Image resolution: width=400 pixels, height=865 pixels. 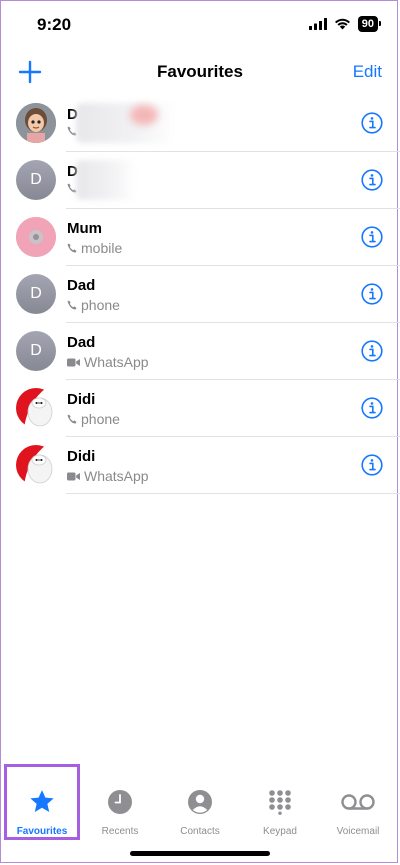 What do you see at coordinates (144, 115) in the screenshot?
I see `redacted-blur-spot` at bounding box center [144, 115].